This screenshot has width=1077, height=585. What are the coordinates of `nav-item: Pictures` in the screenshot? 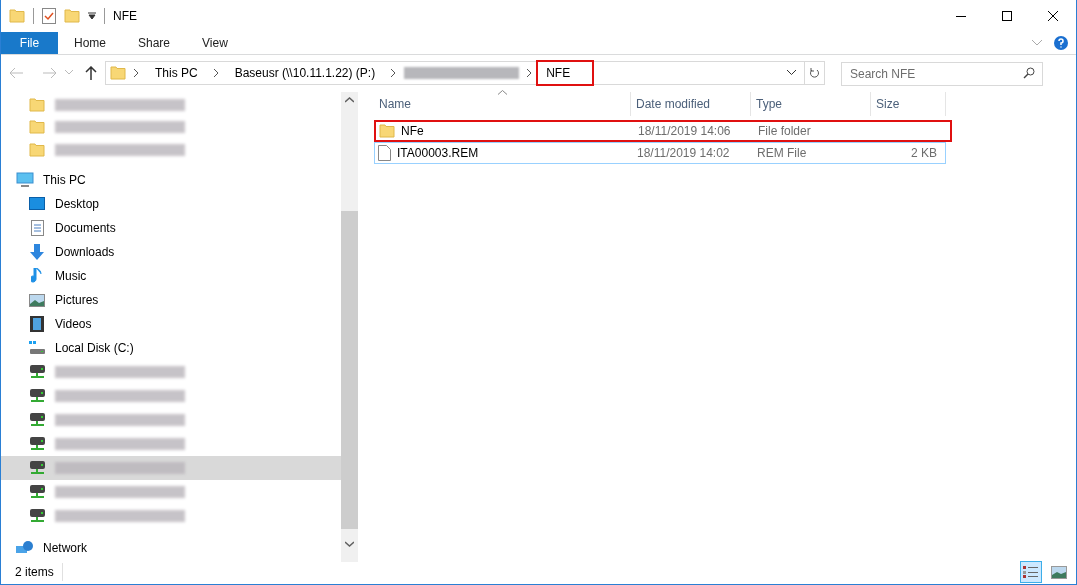 It's located at (171, 300).